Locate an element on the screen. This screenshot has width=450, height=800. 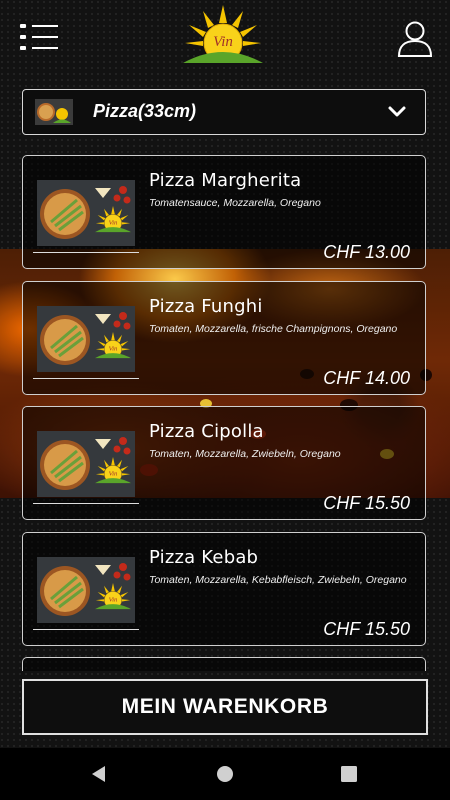
cart-button: MEIN WARENKORB is located at coordinates (225, 707).